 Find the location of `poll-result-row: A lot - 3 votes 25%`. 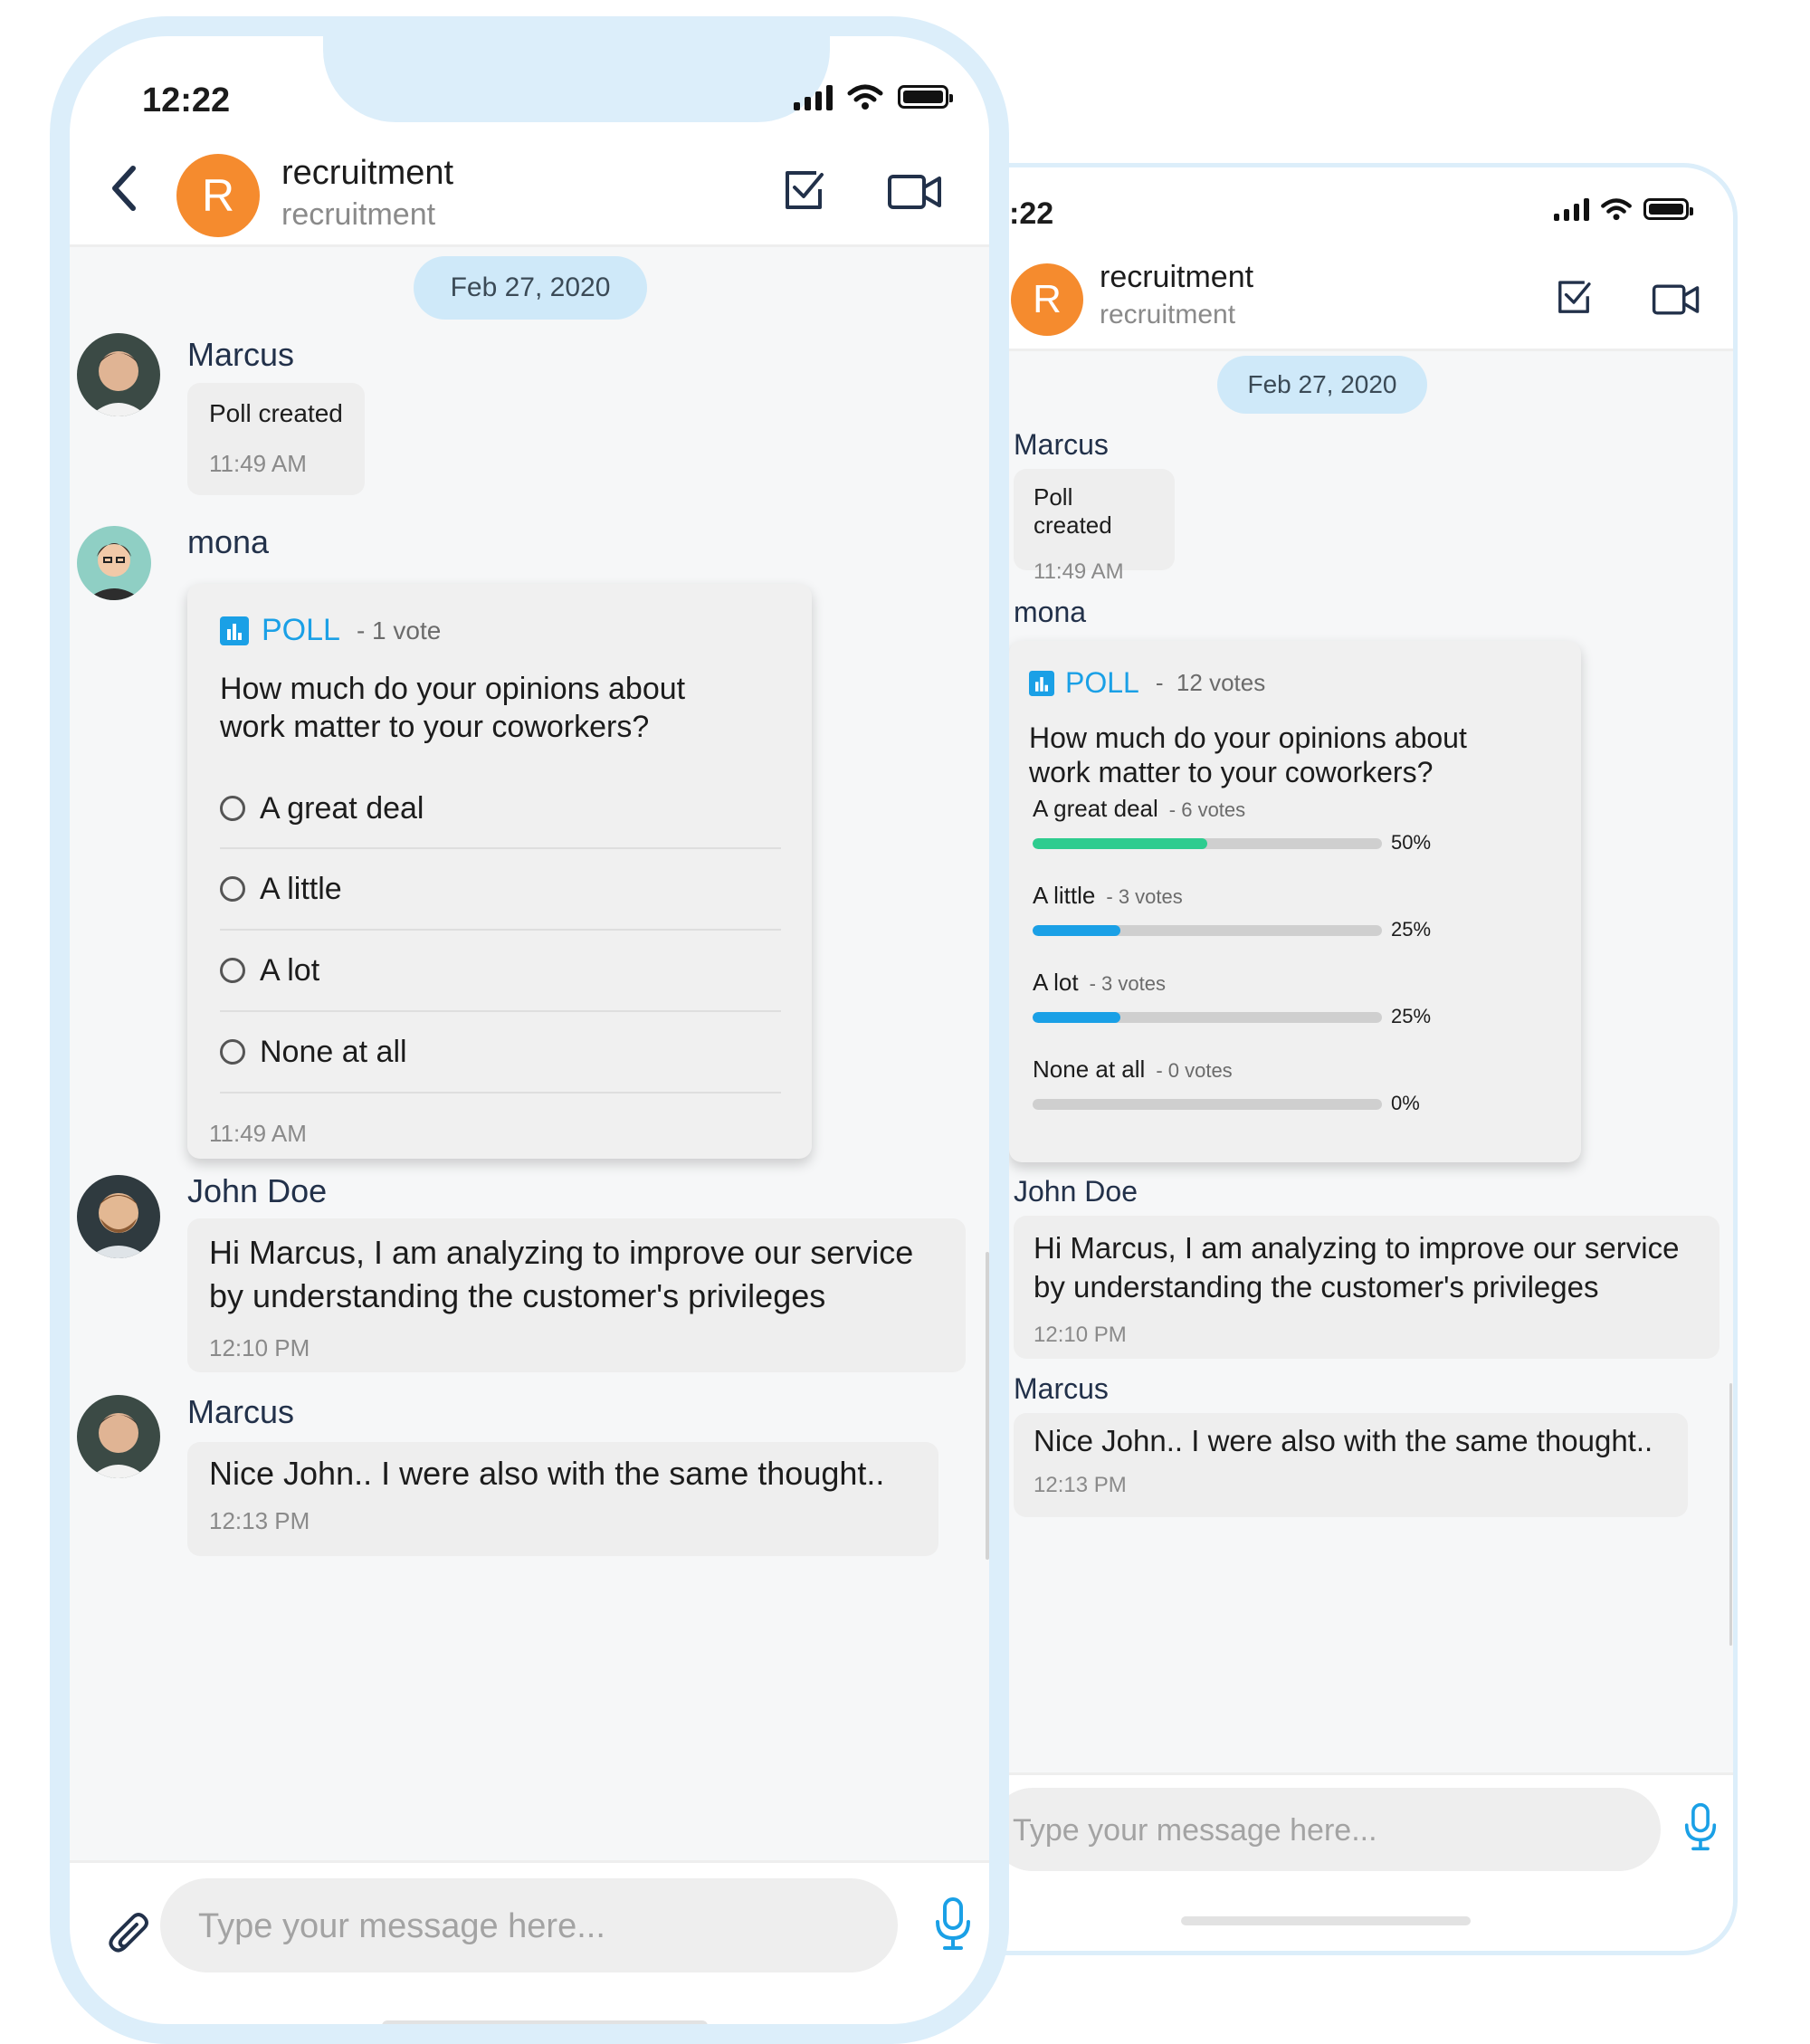

poll-result-row: A lot - 3 votes 25% is located at coordinates (1300, 1005).